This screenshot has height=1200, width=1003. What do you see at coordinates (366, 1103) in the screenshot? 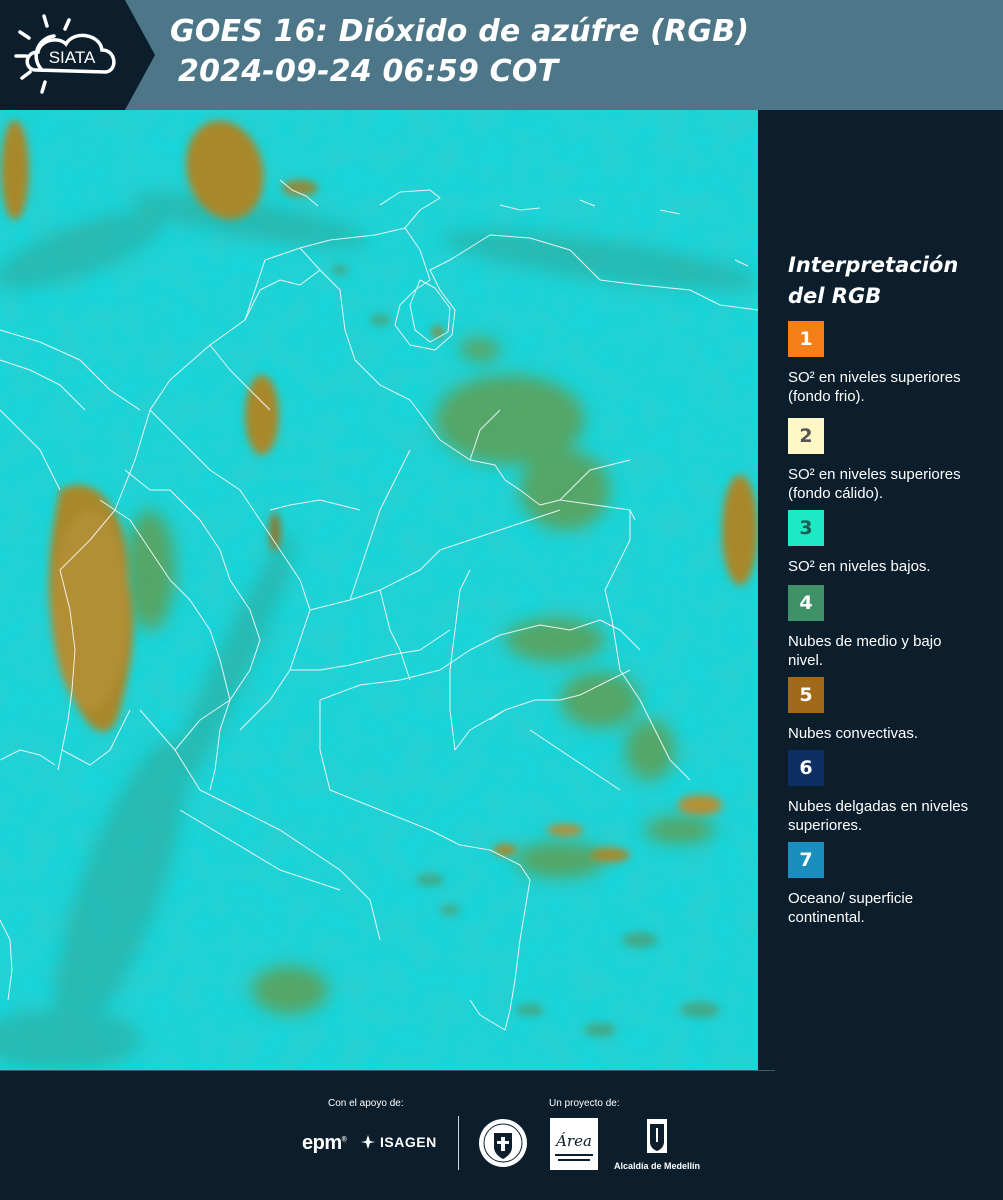
I see `support-label: Con el apoyo de:` at bounding box center [366, 1103].